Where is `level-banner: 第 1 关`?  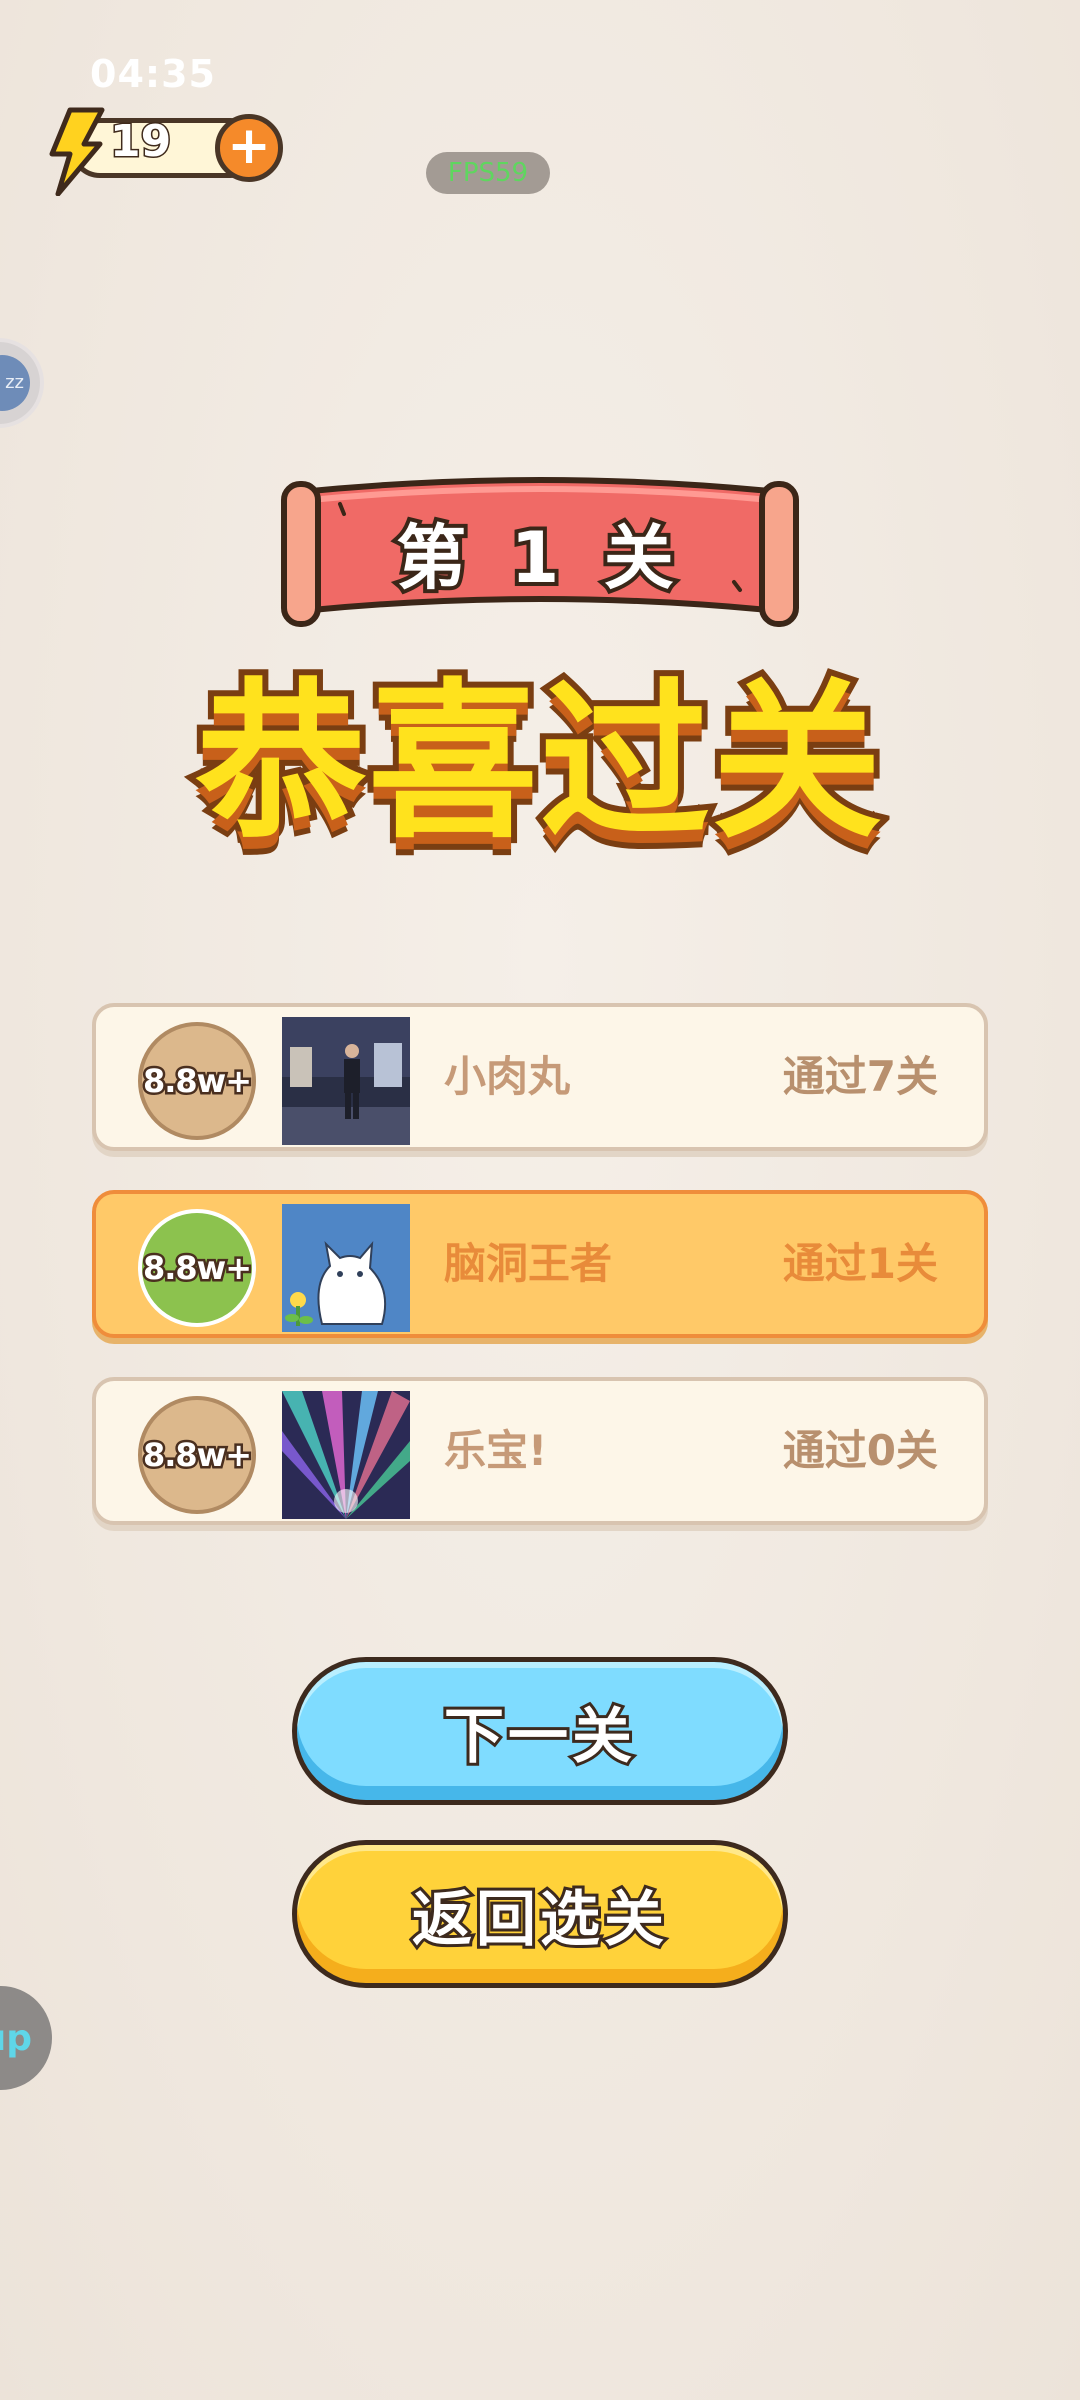 level-banner: 第 1 关 is located at coordinates (540, 552).